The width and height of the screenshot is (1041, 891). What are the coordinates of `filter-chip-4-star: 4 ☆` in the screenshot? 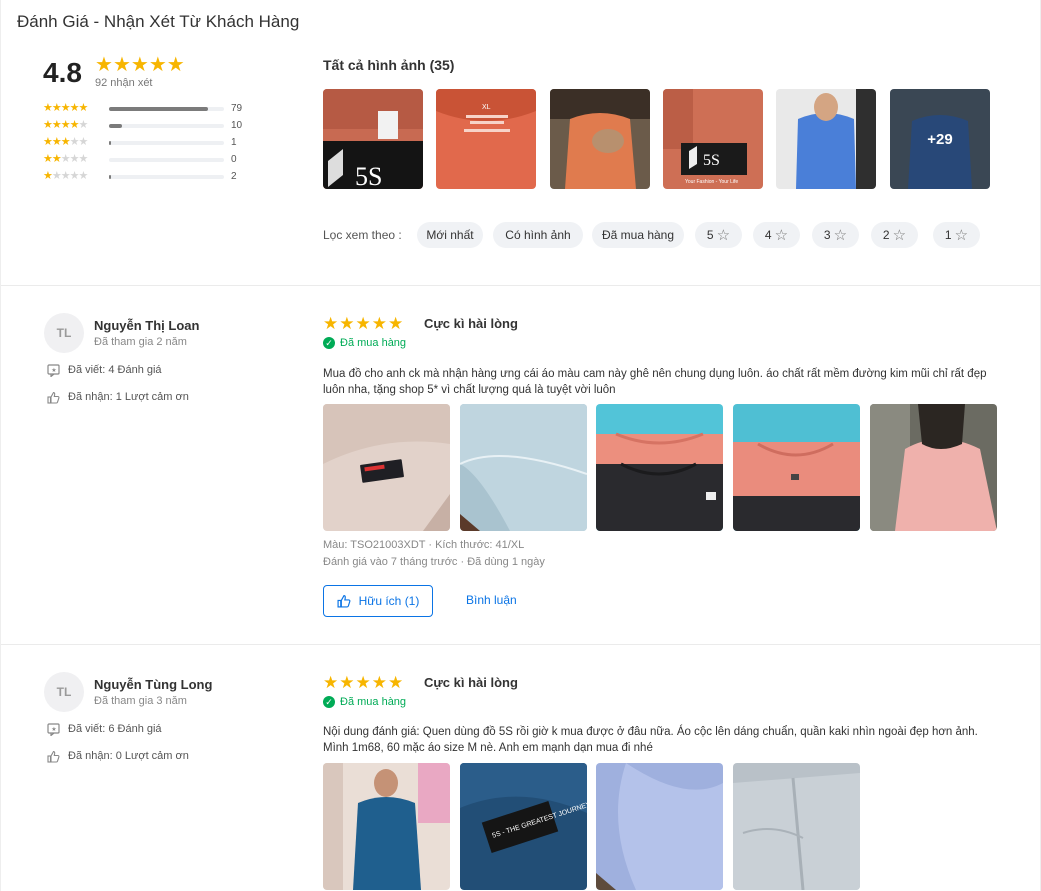 It's located at (776, 235).